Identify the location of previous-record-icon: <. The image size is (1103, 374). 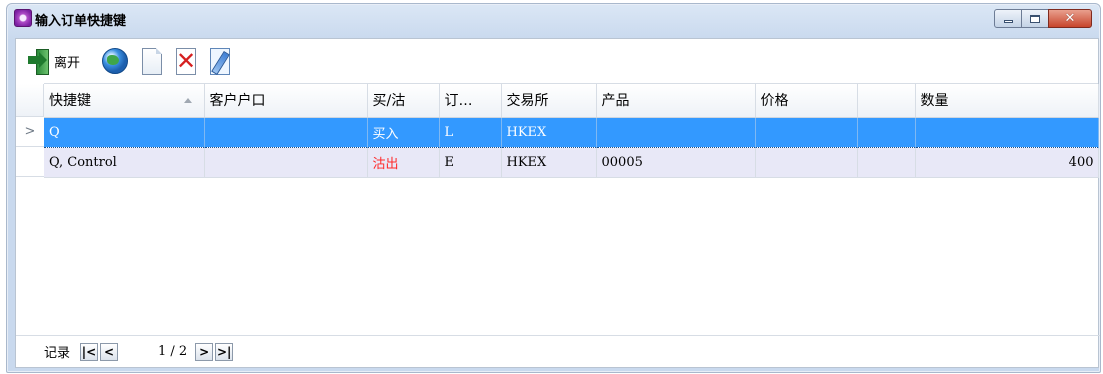
(109, 351).